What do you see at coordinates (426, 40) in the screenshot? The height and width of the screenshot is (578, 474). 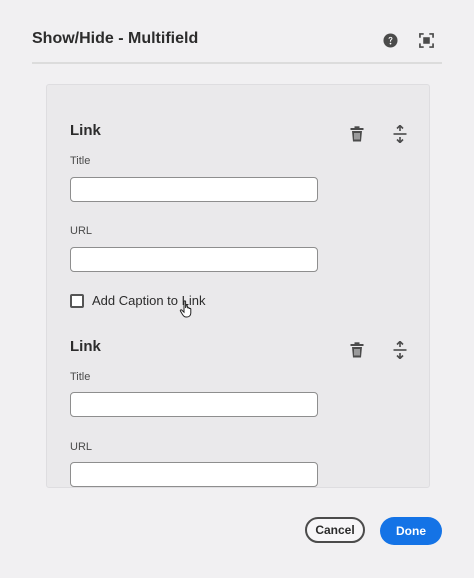 I see `fullscreen-icon` at bounding box center [426, 40].